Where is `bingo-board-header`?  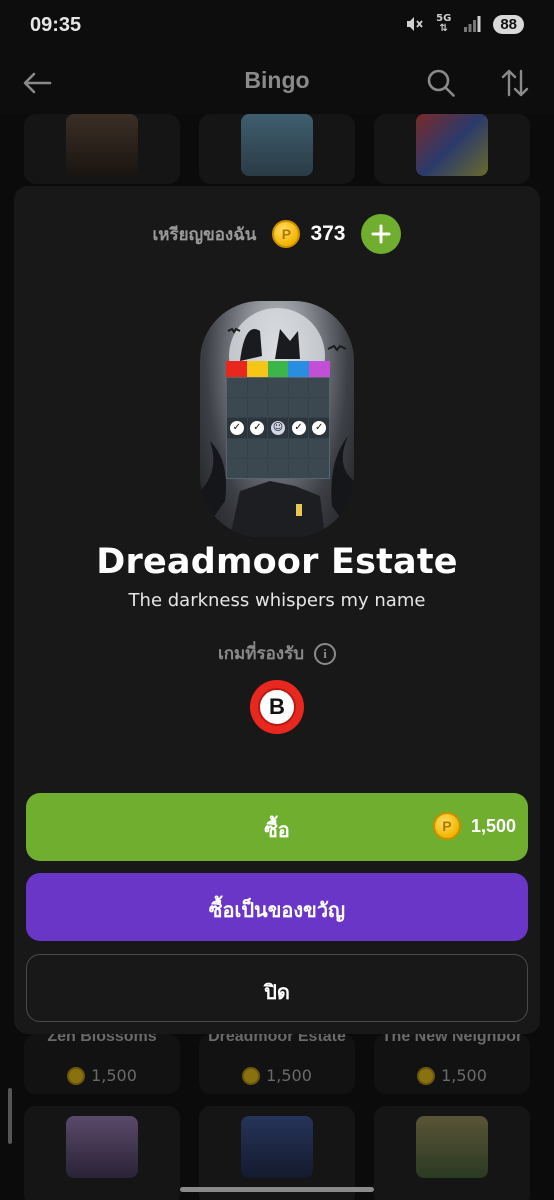
bingo-board-header is located at coordinates (278, 369).